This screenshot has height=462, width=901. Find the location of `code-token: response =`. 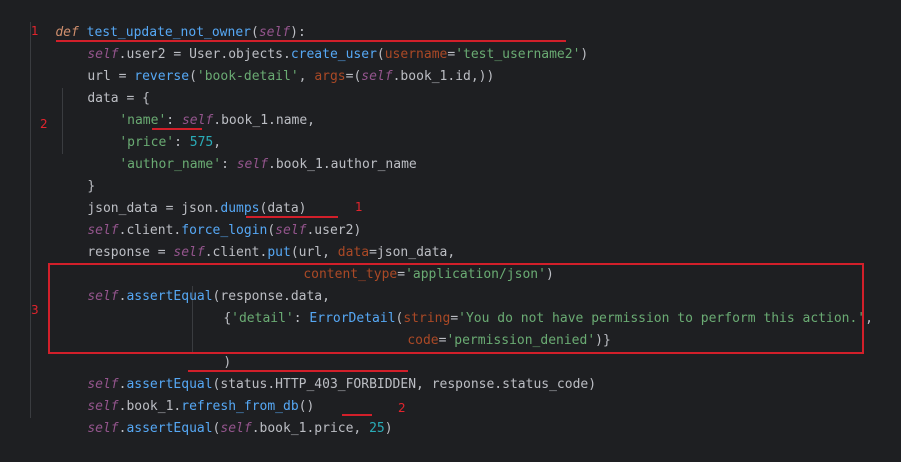

code-token: response = is located at coordinates (130, 252).